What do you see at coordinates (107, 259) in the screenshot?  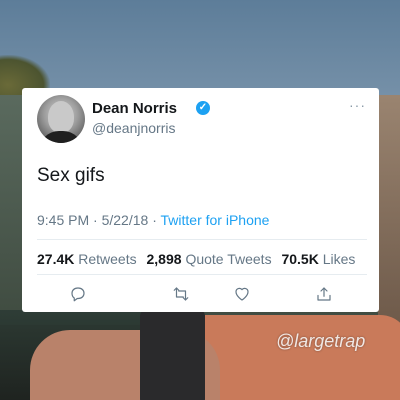 I see `retweets-label: Retweets` at bounding box center [107, 259].